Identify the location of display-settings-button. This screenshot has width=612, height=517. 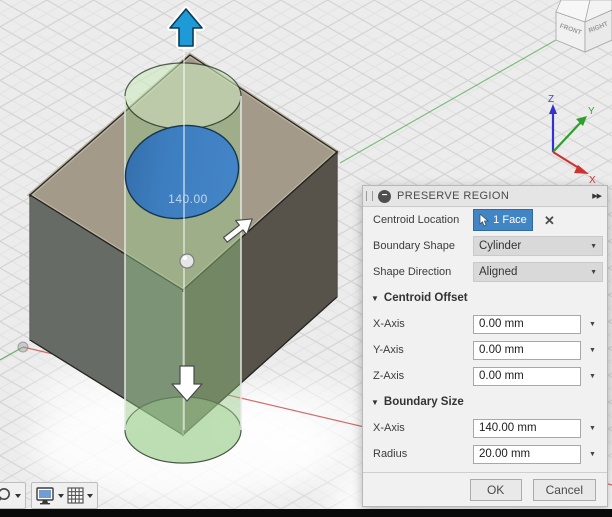
(50, 495).